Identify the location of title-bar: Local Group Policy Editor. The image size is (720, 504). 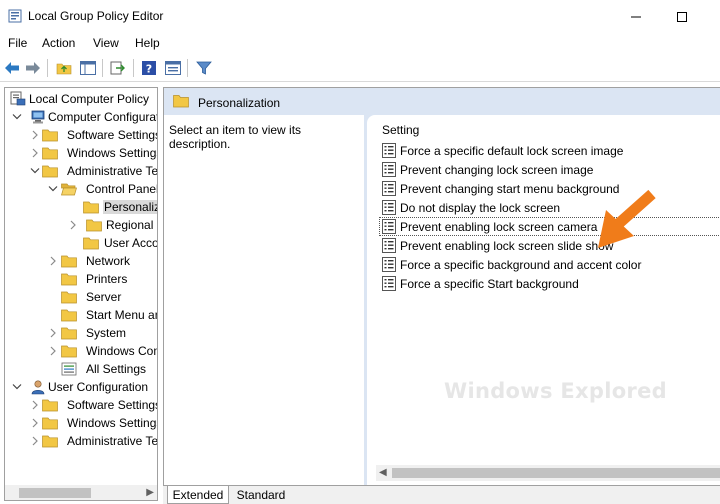
(360, 16).